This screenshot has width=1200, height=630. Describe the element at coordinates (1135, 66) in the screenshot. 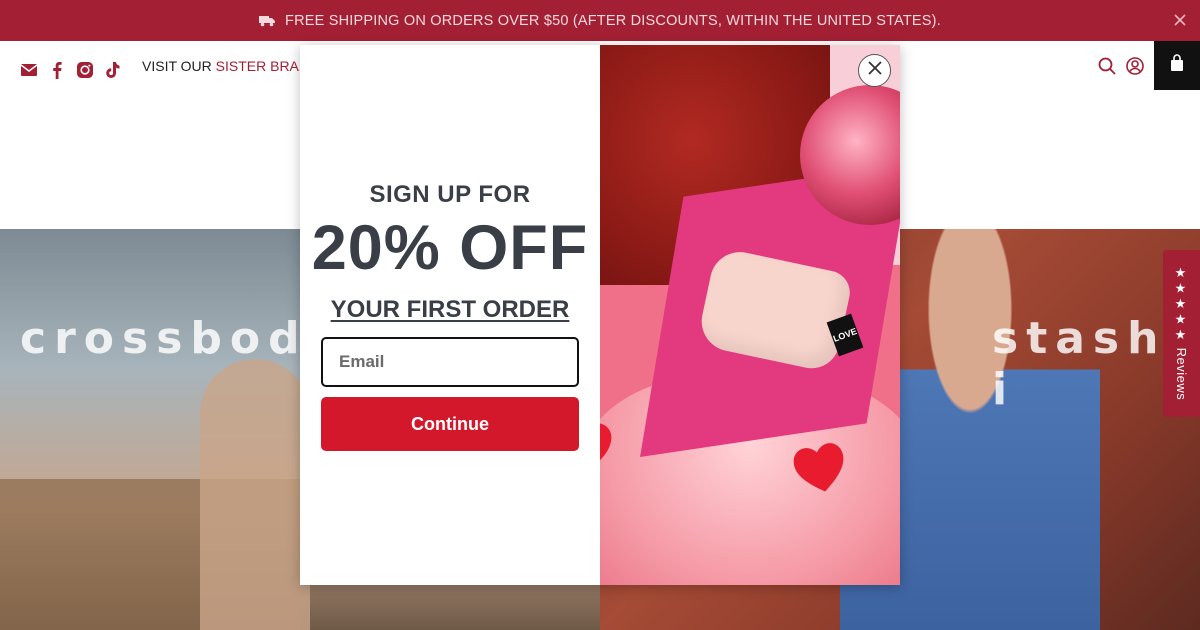

I see `account-icon` at that location.